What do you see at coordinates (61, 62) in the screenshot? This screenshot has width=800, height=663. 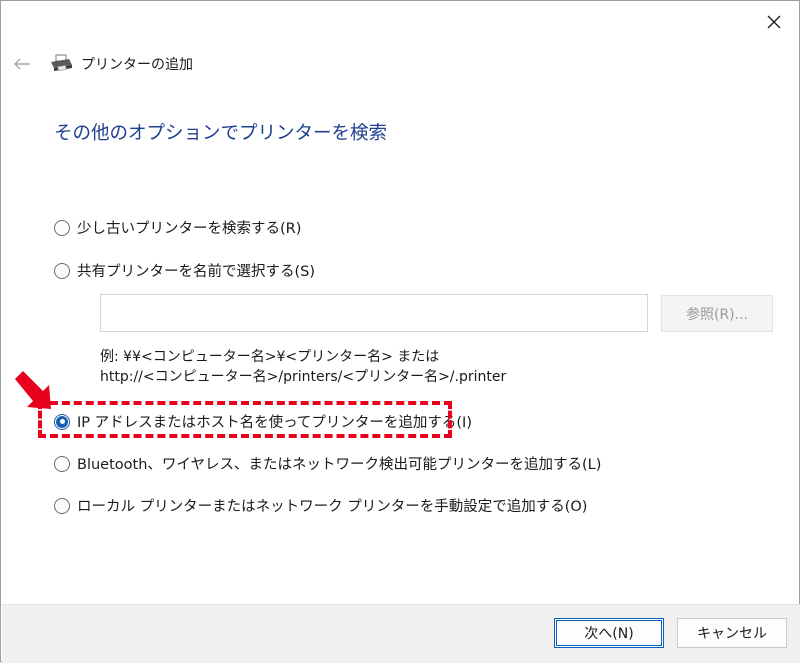 I see `printer-icon` at bounding box center [61, 62].